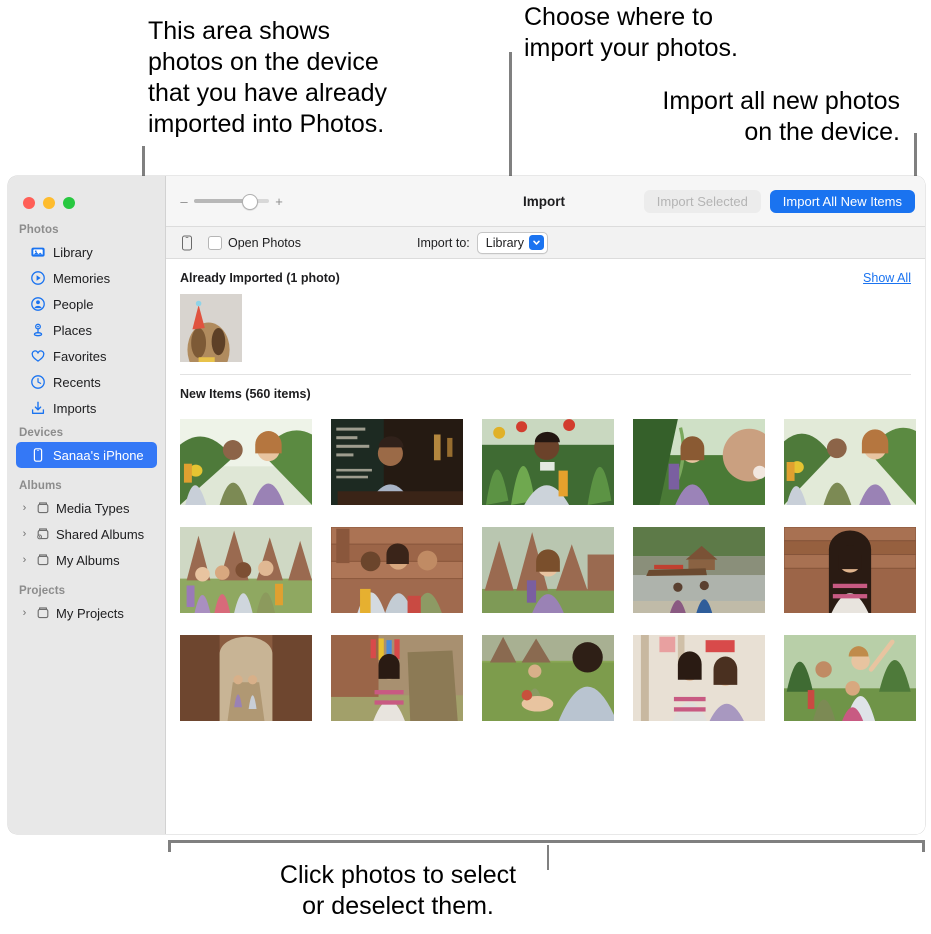 The height and width of the screenshot is (934, 931). What do you see at coordinates (504, 242) in the screenshot?
I see `import-to-value: Library` at bounding box center [504, 242].